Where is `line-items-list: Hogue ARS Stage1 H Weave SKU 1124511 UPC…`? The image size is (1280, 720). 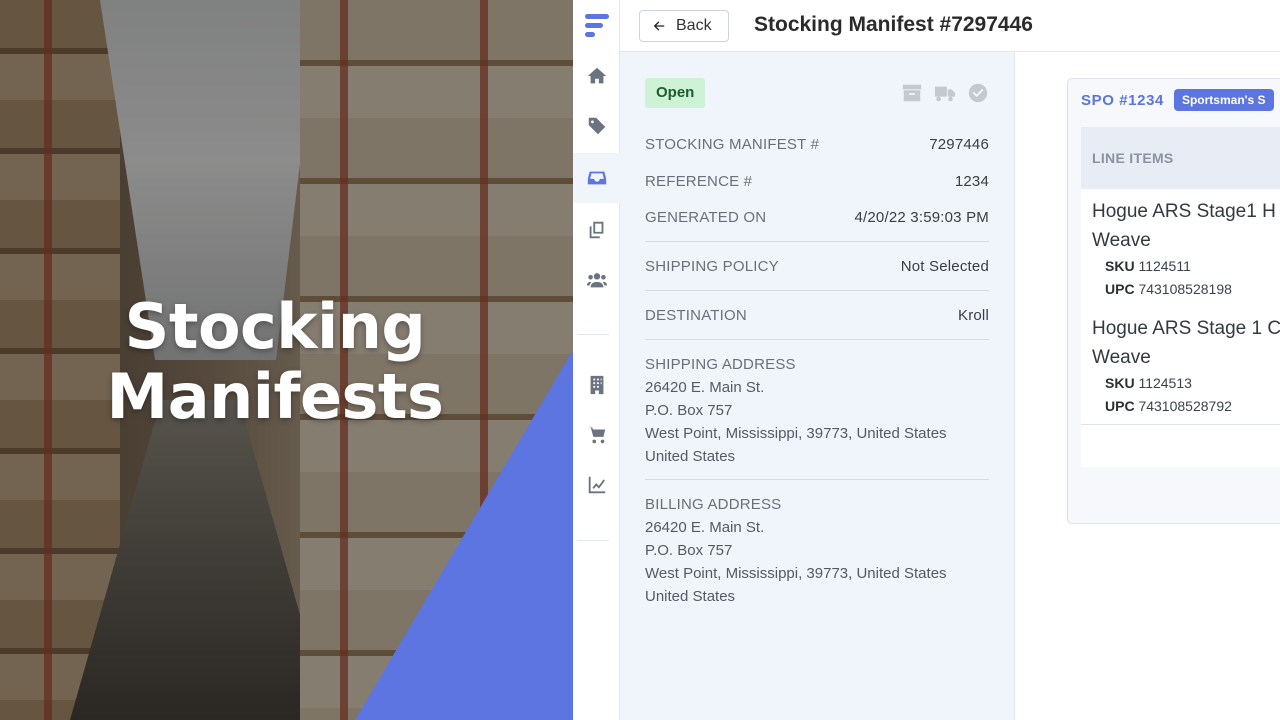 line-items-list: Hogue ARS Stage1 H Weave SKU 1124511 UPC… is located at coordinates (1180, 328).